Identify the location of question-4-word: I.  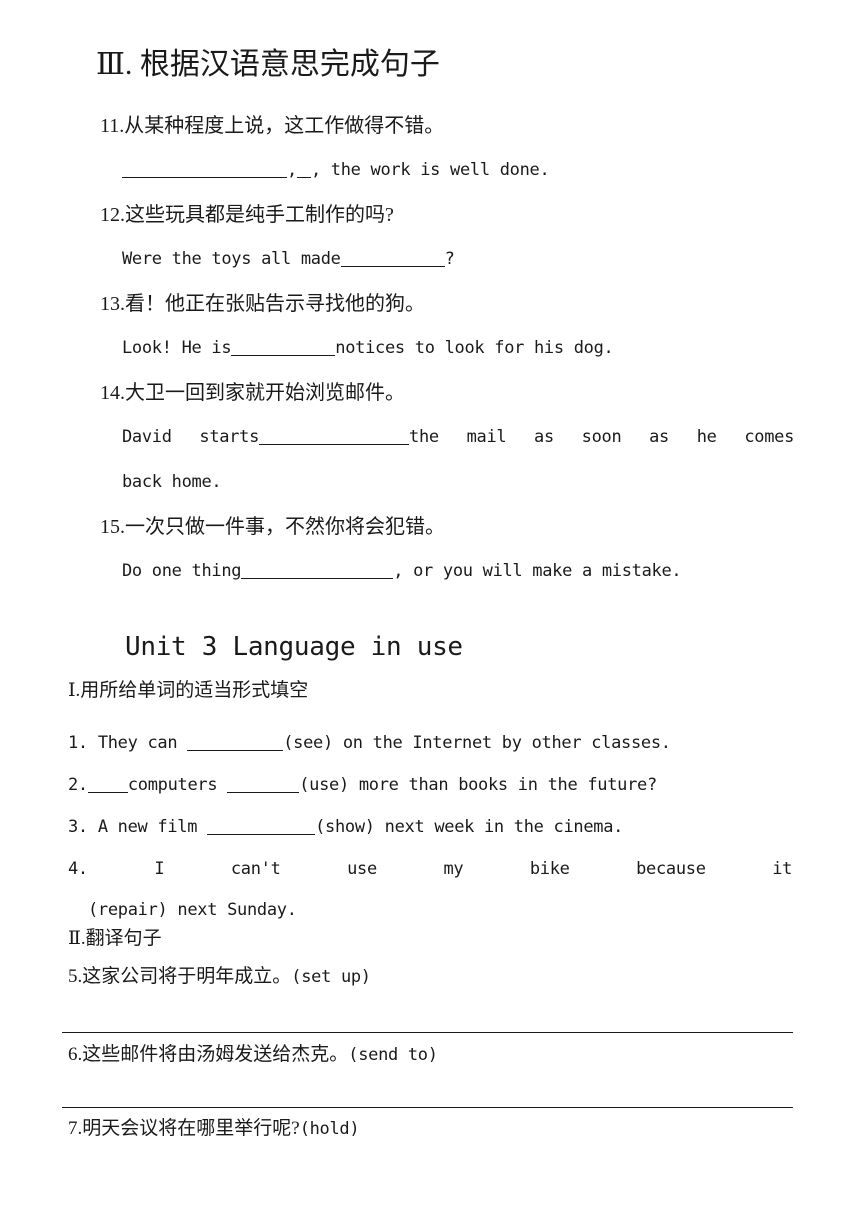
(159, 869).